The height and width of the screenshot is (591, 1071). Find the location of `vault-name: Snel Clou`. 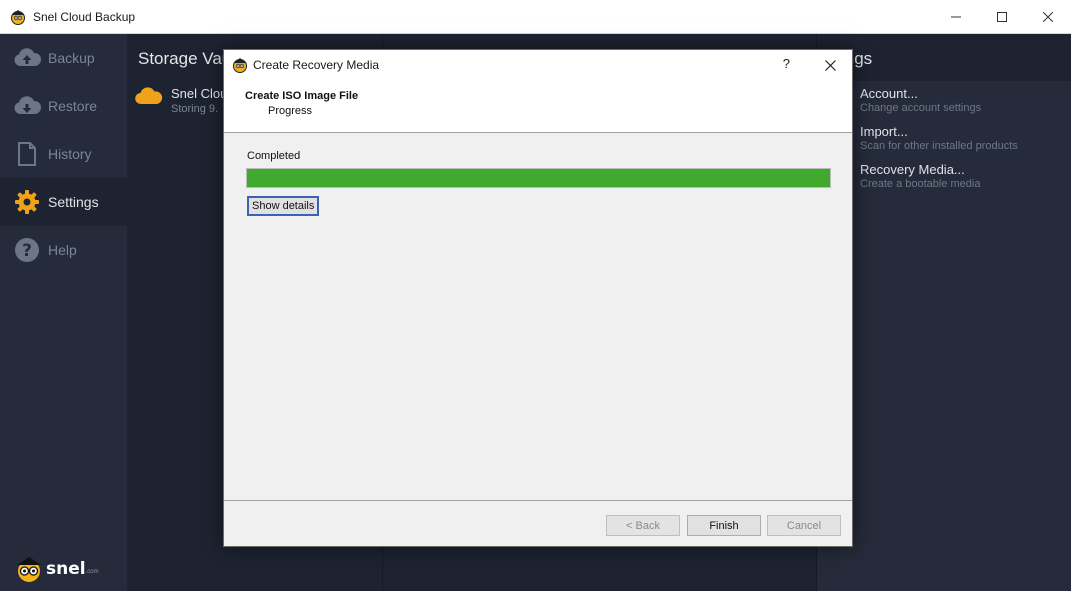

vault-name: Snel Clou is located at coordinates (199, 93).